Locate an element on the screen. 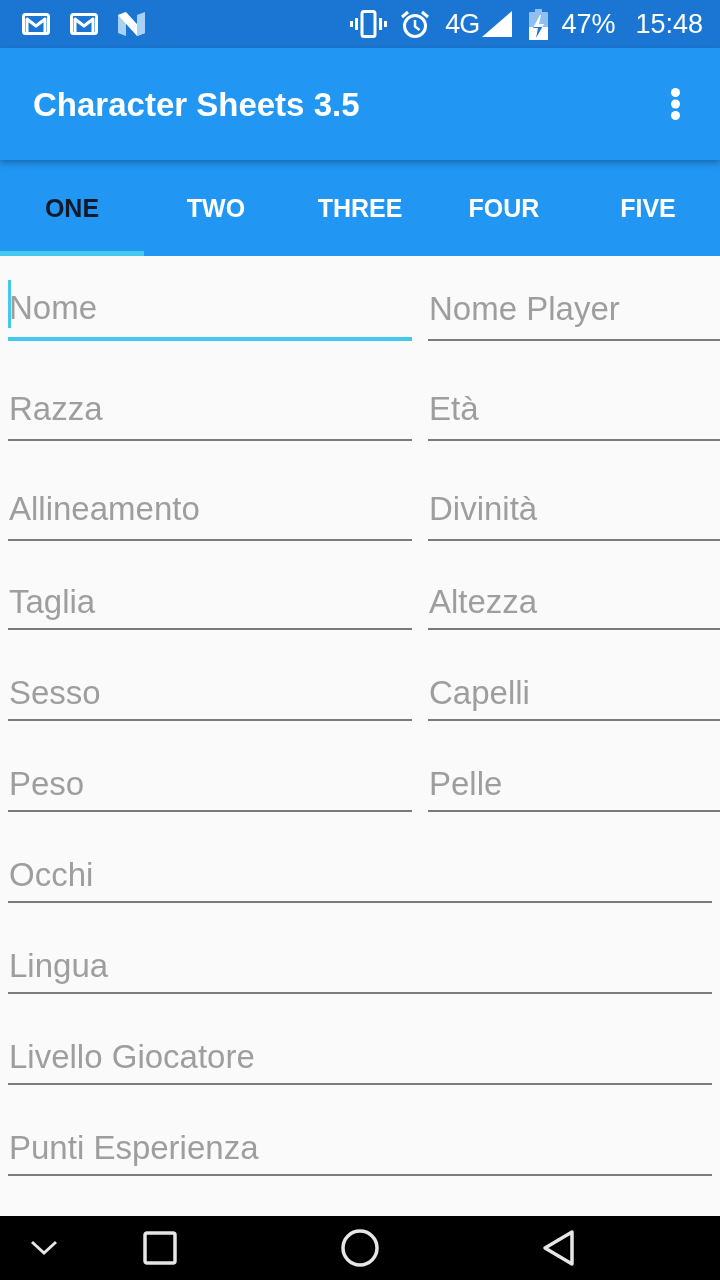 Image resolution: width=720 pixels, height=1280 pixels. input-field: Capelli is located at coordinates (574, 694).